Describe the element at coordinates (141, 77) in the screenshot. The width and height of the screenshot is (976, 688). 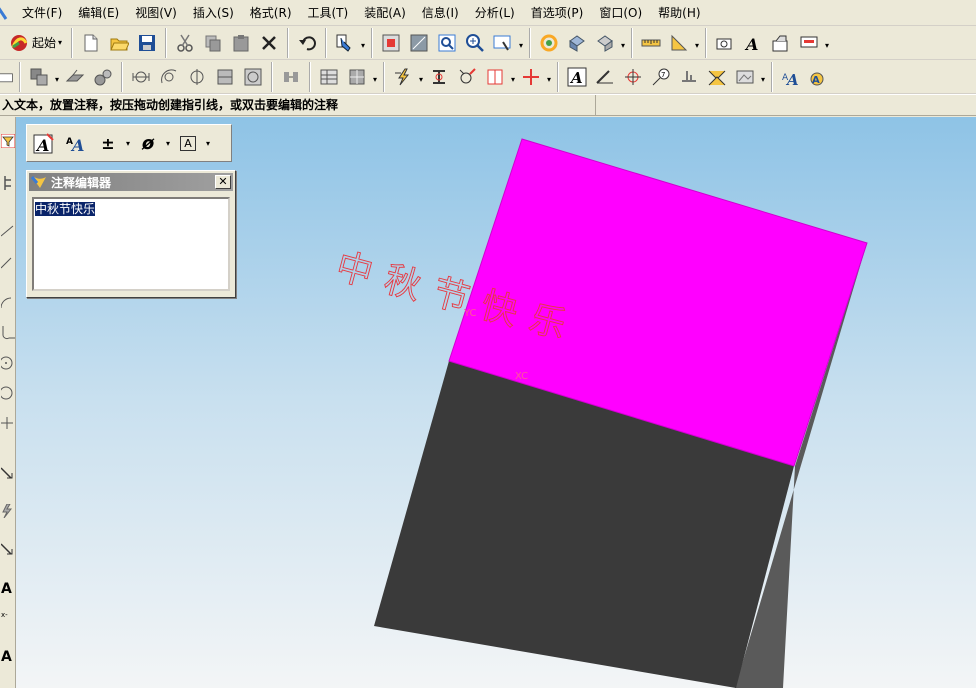
I see `dimension-button` at that location.